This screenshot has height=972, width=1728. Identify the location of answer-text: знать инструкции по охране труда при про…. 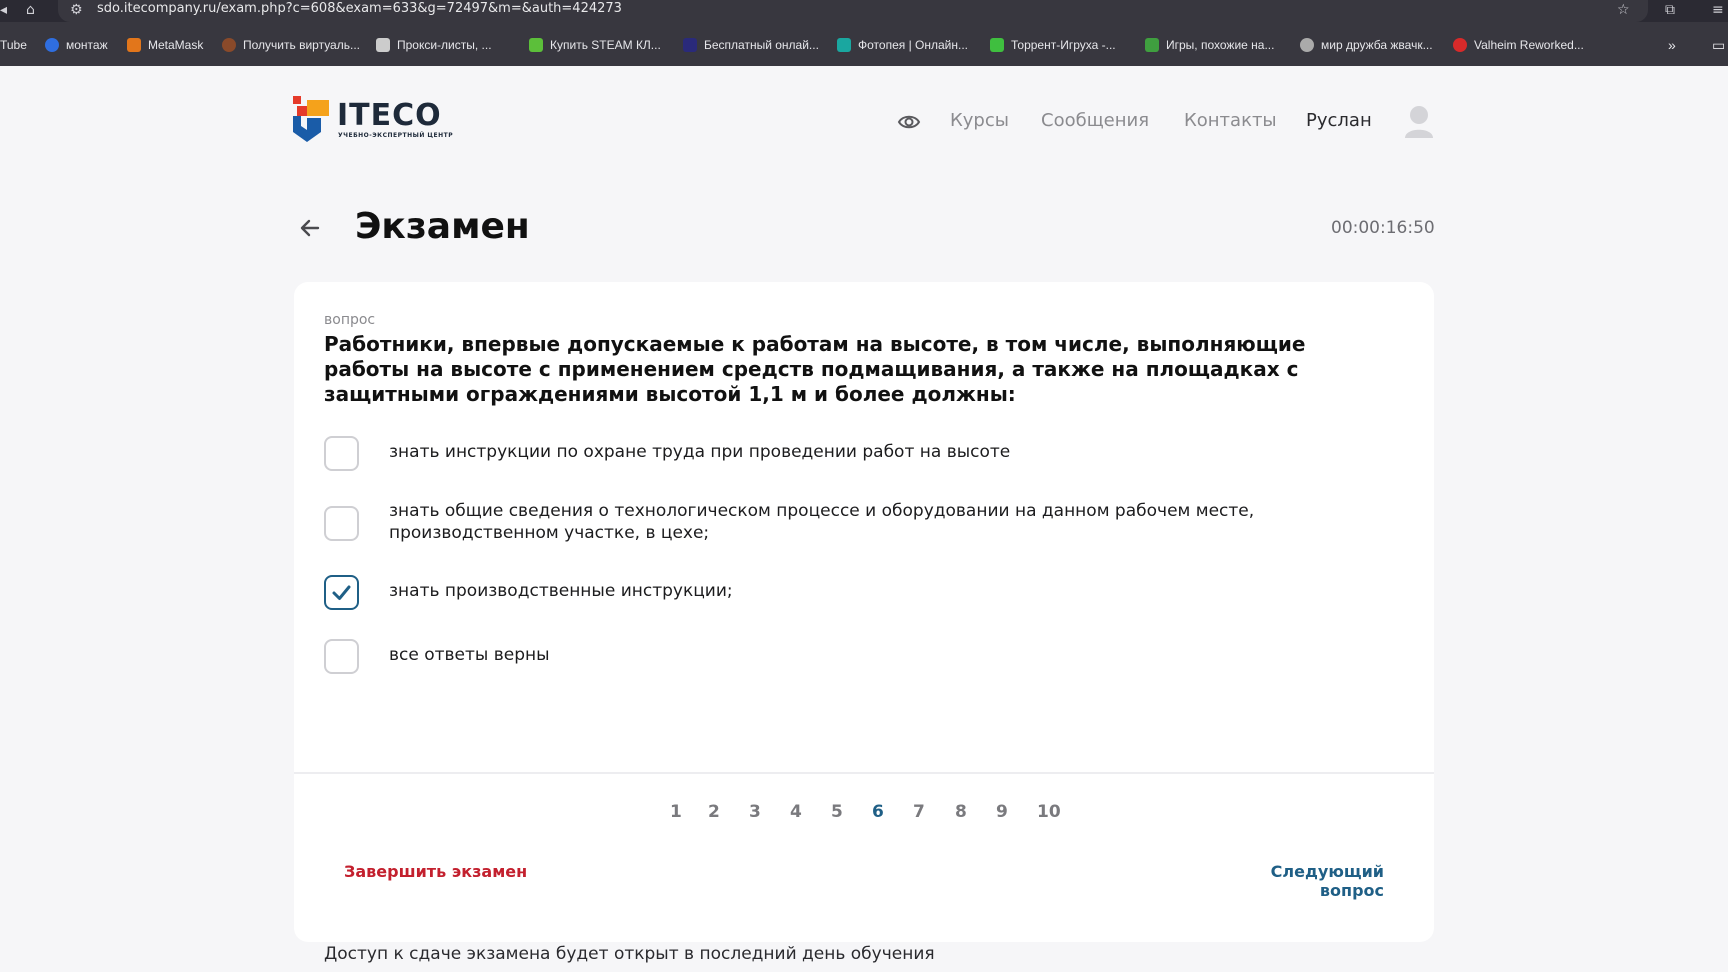
(700, 452).